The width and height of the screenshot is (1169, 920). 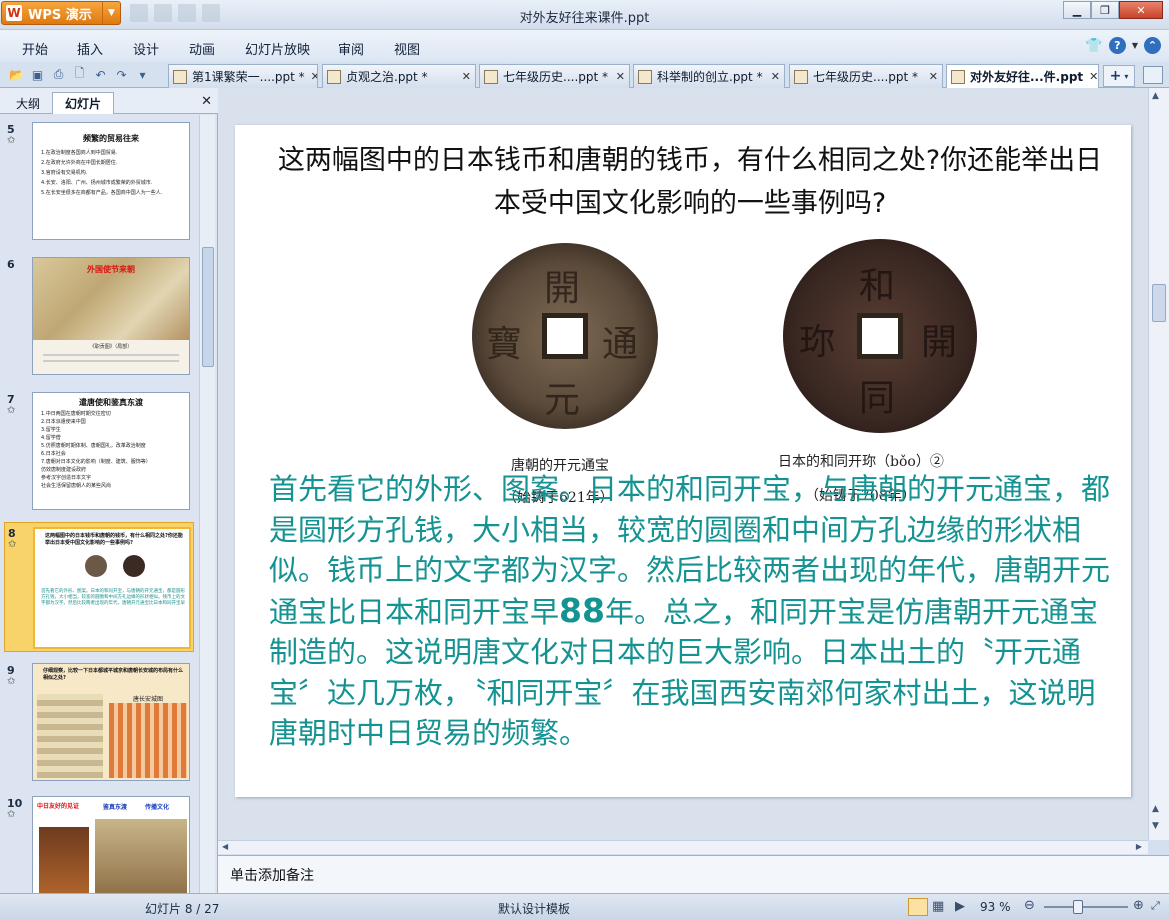 I want to click on print-preview-icon: 🗋, so click(x=79, y=74).